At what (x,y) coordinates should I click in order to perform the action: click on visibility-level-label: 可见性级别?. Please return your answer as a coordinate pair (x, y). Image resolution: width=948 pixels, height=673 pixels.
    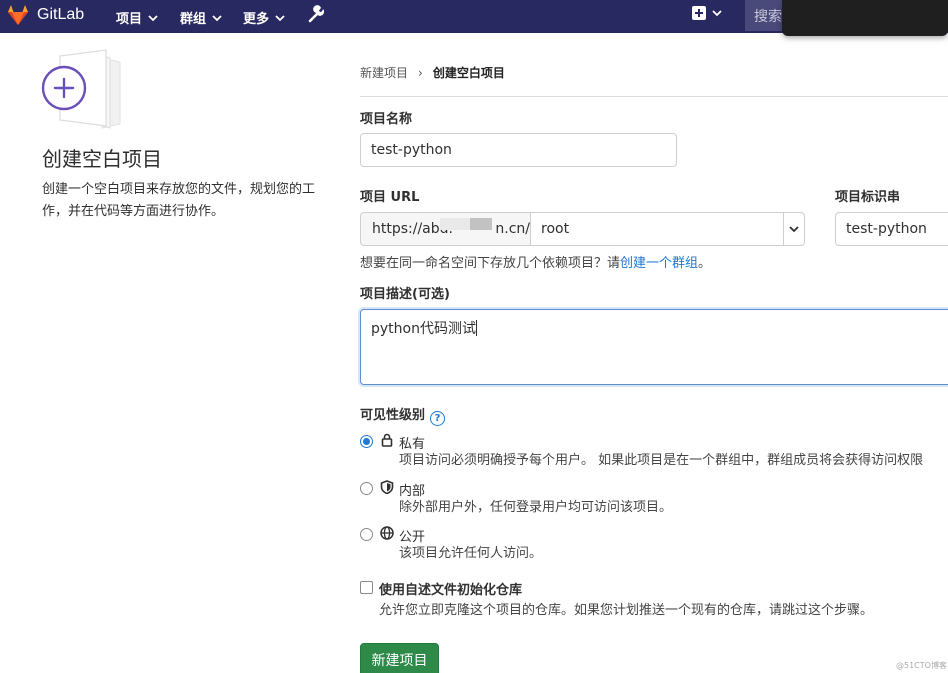
    Looking at the image, I should click on (403, 415).